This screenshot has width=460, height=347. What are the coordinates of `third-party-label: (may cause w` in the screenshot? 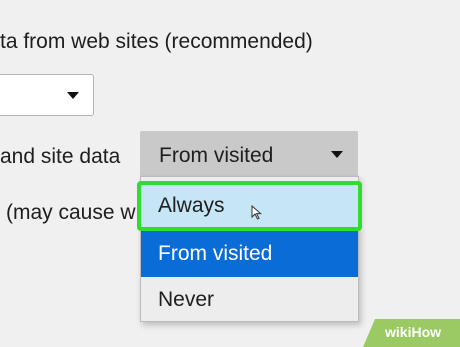 It's located at (71, 212).